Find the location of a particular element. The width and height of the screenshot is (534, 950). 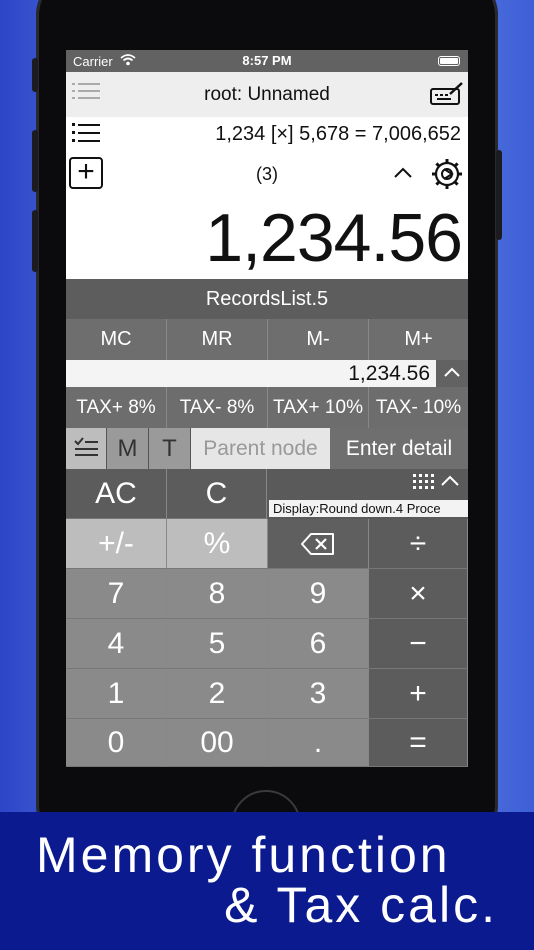

memory-expand-icon is located at coordinates (452, 373).